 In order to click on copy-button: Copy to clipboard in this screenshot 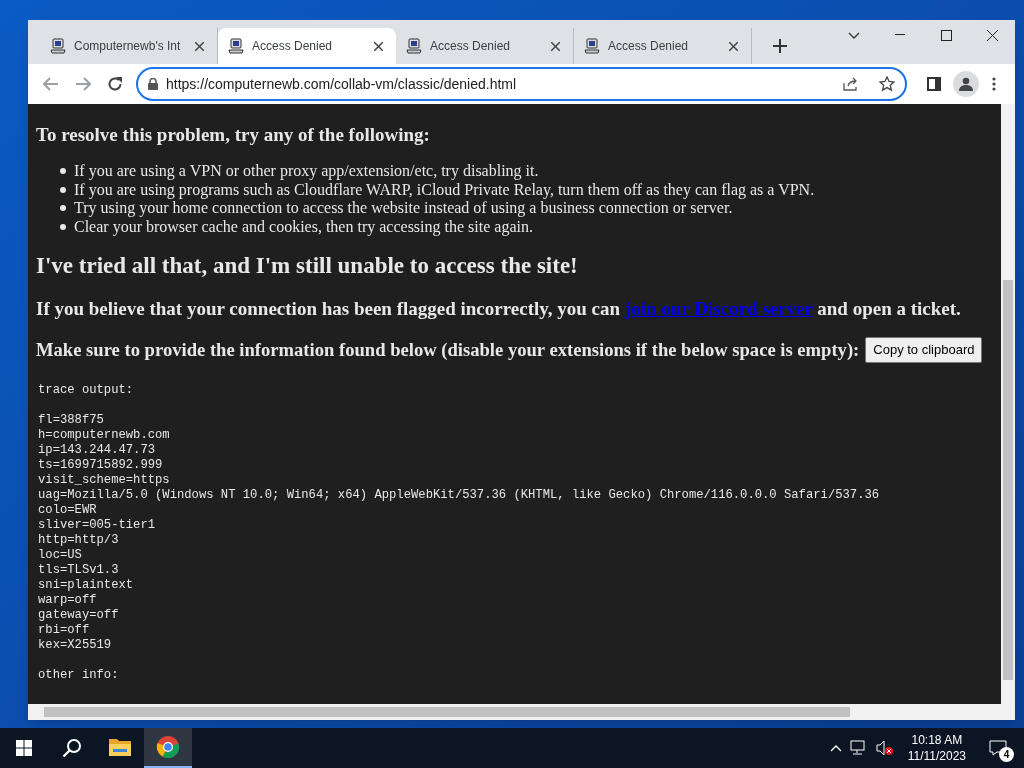, I will do `click(924, 350)`.